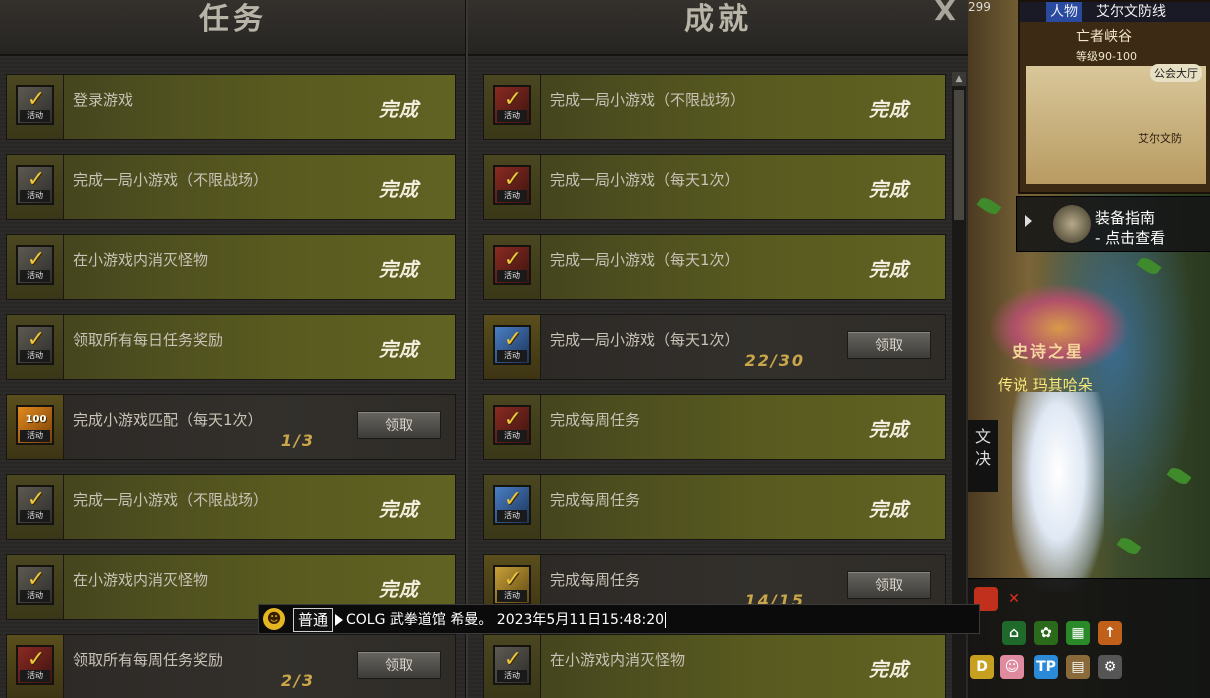  I want to click on ticket-icon: 100 活动, so click(35, 425).